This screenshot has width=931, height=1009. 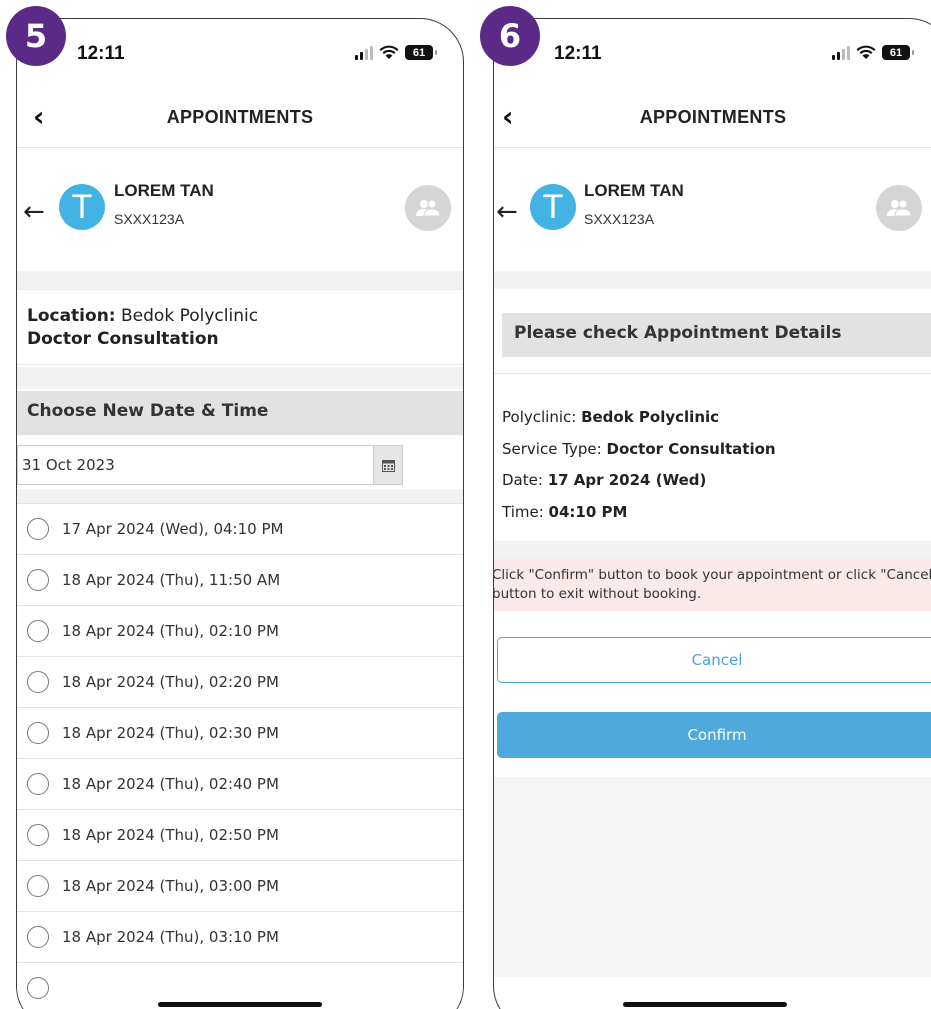 I want to click on step-badge: 5, so click(x=36, y=36).